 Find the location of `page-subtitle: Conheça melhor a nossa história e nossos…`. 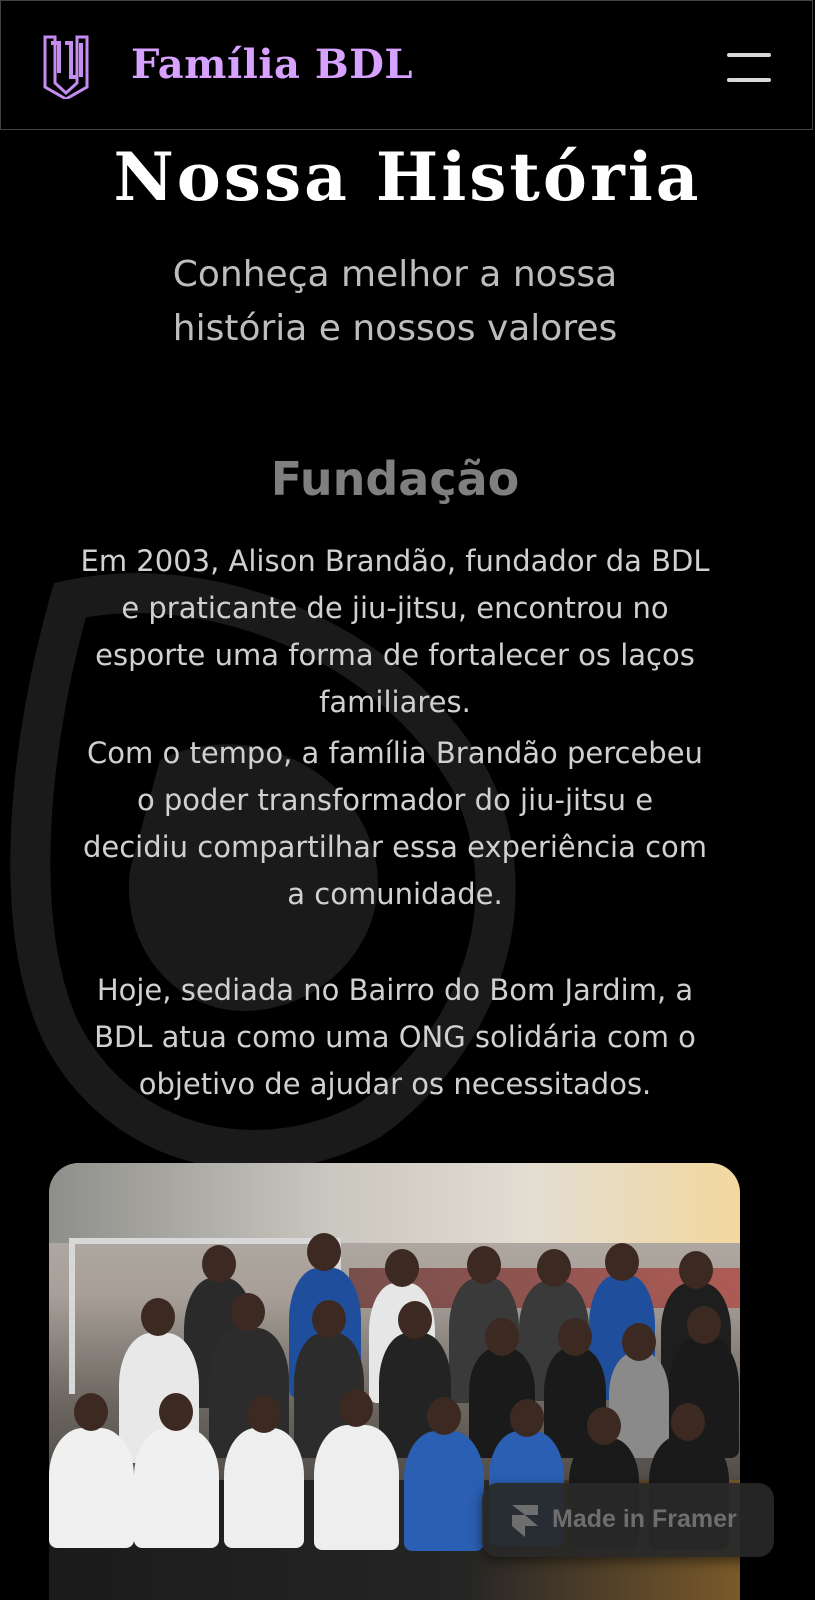

page-subtitle: Conheça melhor a nossa história e nossos… is located at coordinates (395, 301).